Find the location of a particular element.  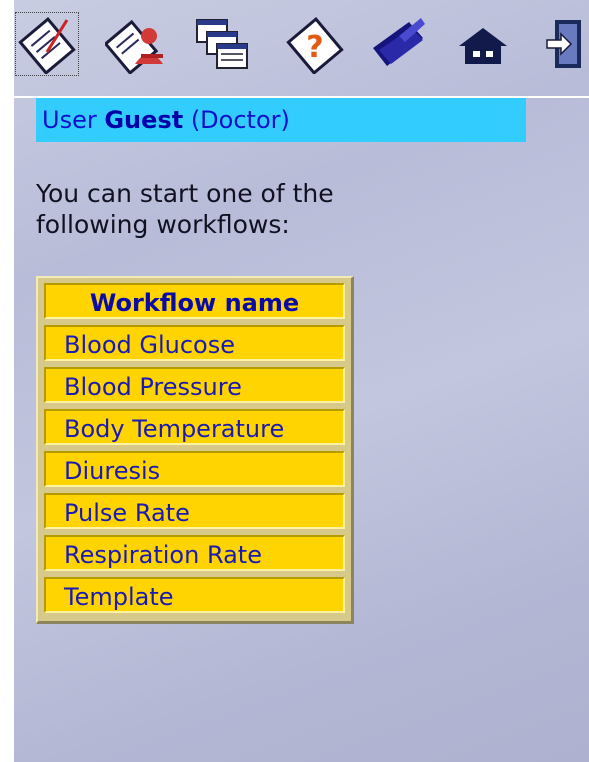

user-prefix: User is located at coordinates (69, 120).